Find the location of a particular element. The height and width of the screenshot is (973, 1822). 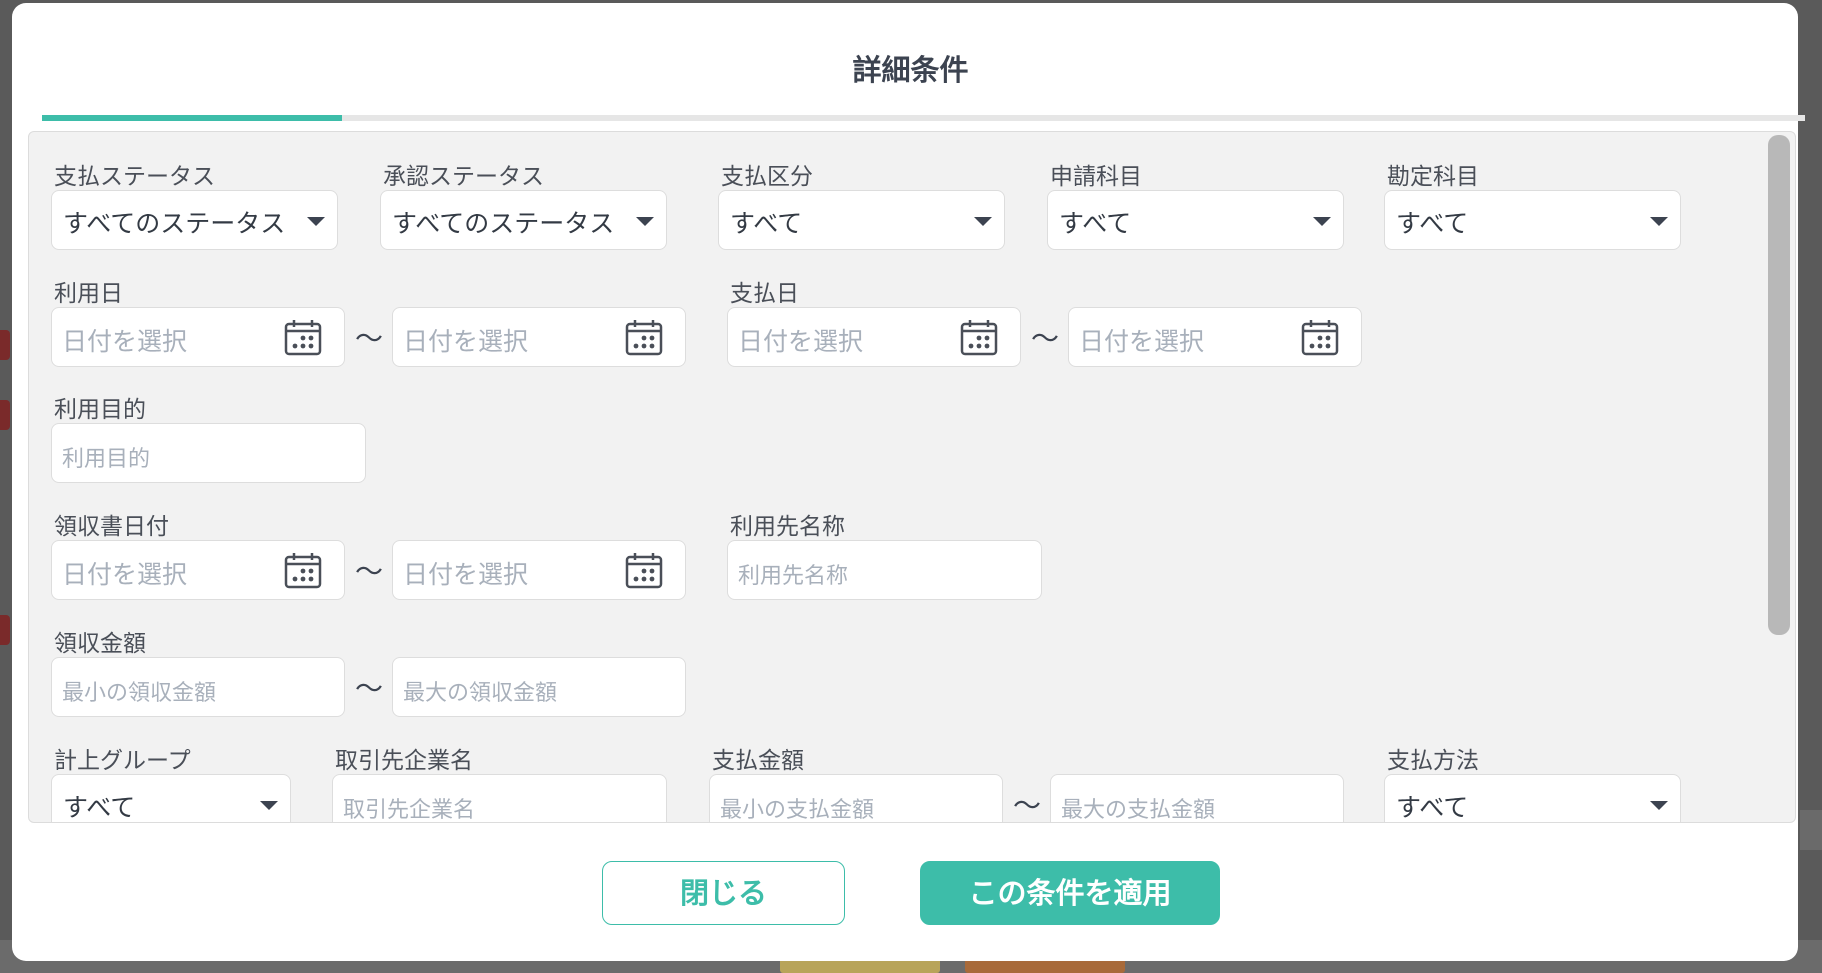

partner-company-placeholder: 取引先企業名 is located at coordinates (409, 810).